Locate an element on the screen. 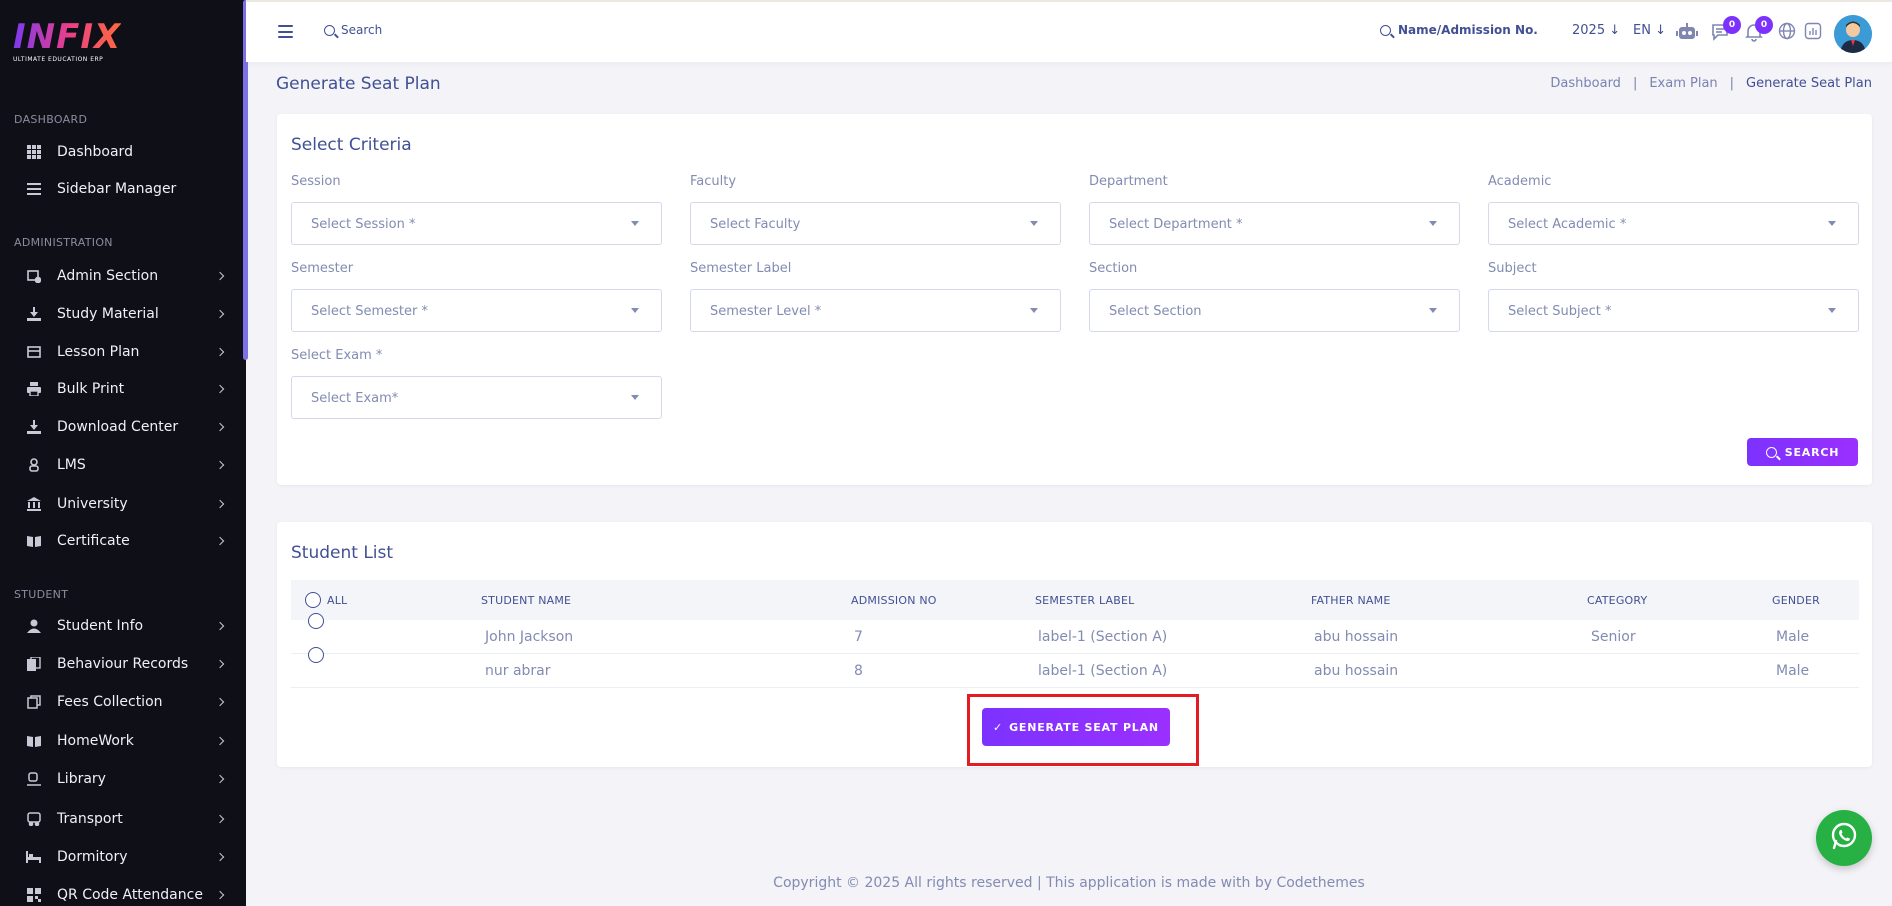 Image resolution: width=1892 pixels, height=906 pixels. subject-select: Select Subject * is located at coordinates (1673, 310).